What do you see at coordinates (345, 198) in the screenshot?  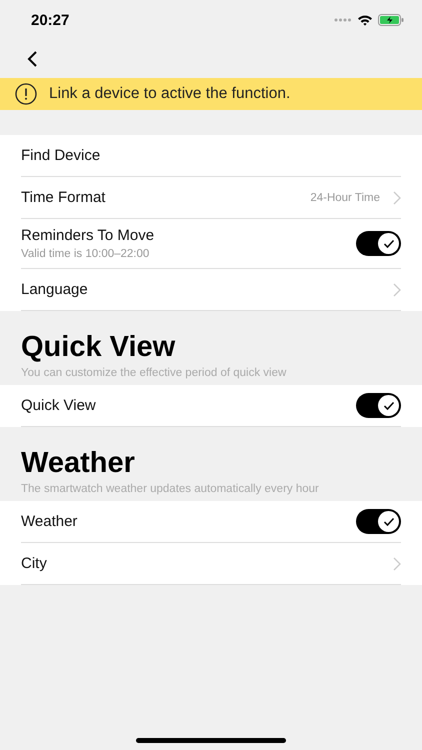 I see `row-value: 24-Hour Time` at bounding box center [345, 198].